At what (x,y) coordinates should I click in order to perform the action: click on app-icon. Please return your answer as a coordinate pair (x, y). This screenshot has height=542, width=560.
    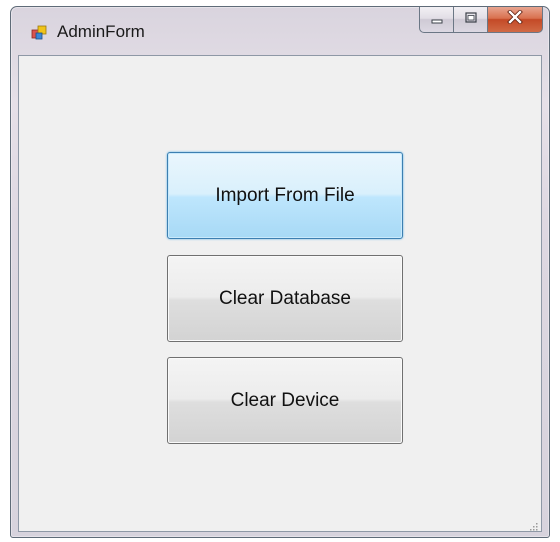
    Looking at the image, I should click on (39, 32).